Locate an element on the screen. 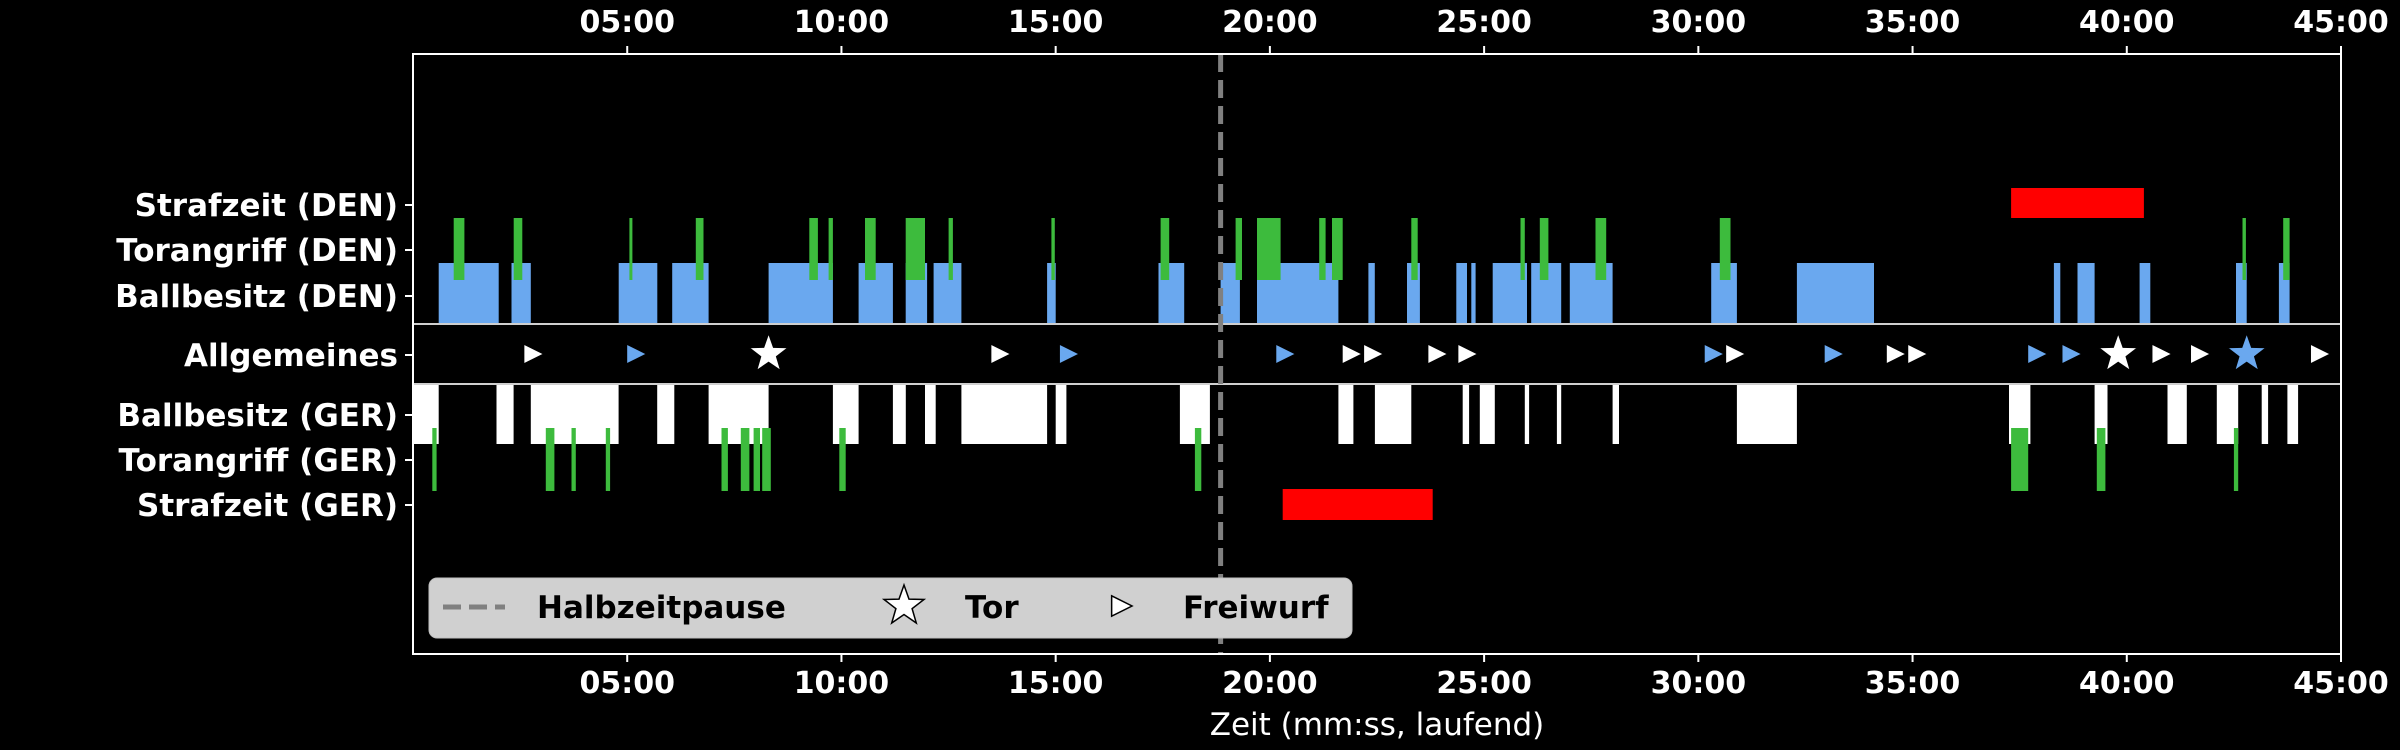  legend-label-freiwurf: Freiwurf is located at coordinates (1256, 608).